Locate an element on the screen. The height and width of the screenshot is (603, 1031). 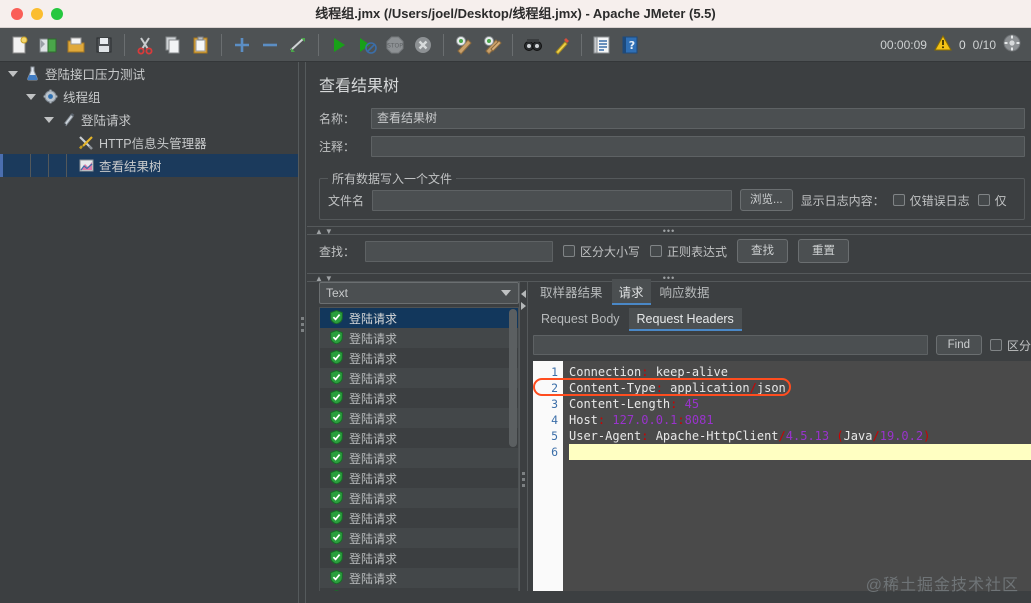
tab-response-data: 响应数据 is located at coordinates (685, 292).